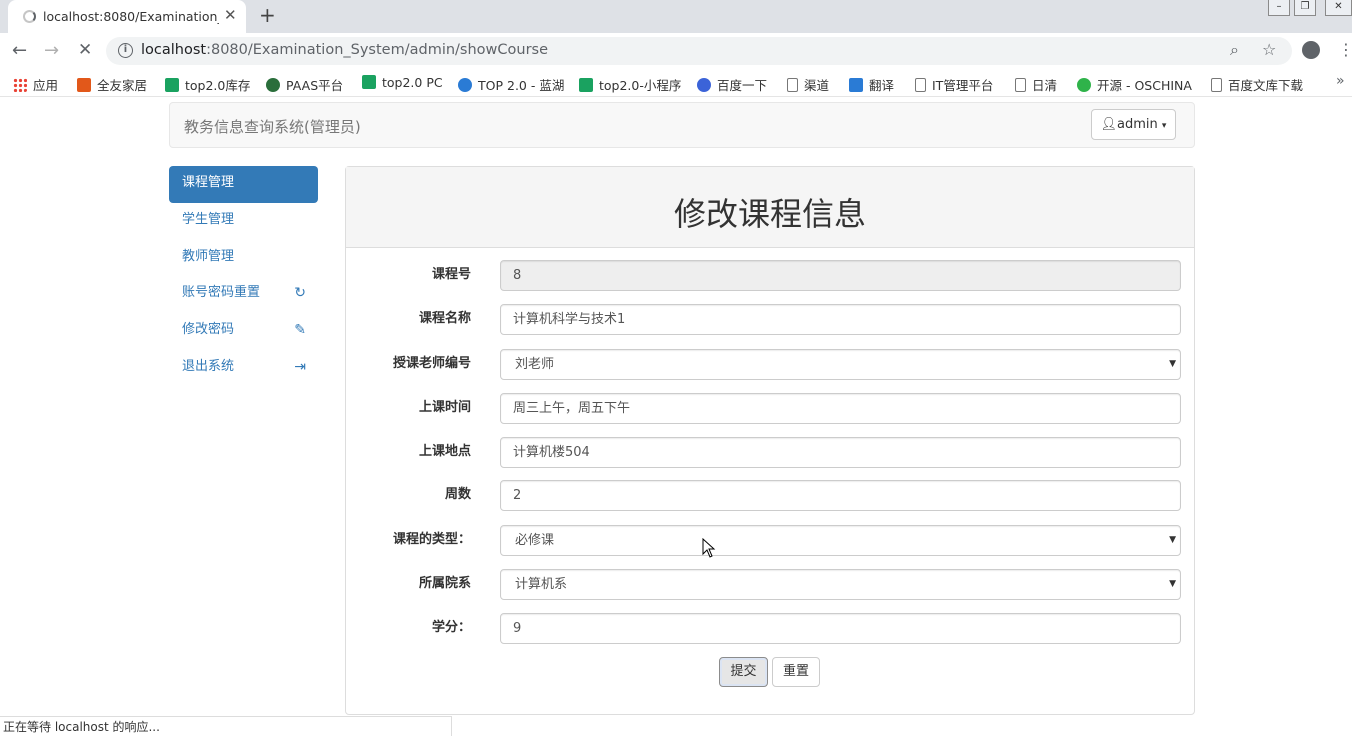 This screenshot has height=737, width=1352. What do you see at coordinates (1279, 8) in the screenshot?
I see `minimize-window-icon: –` at bounding box center [1279, 8].